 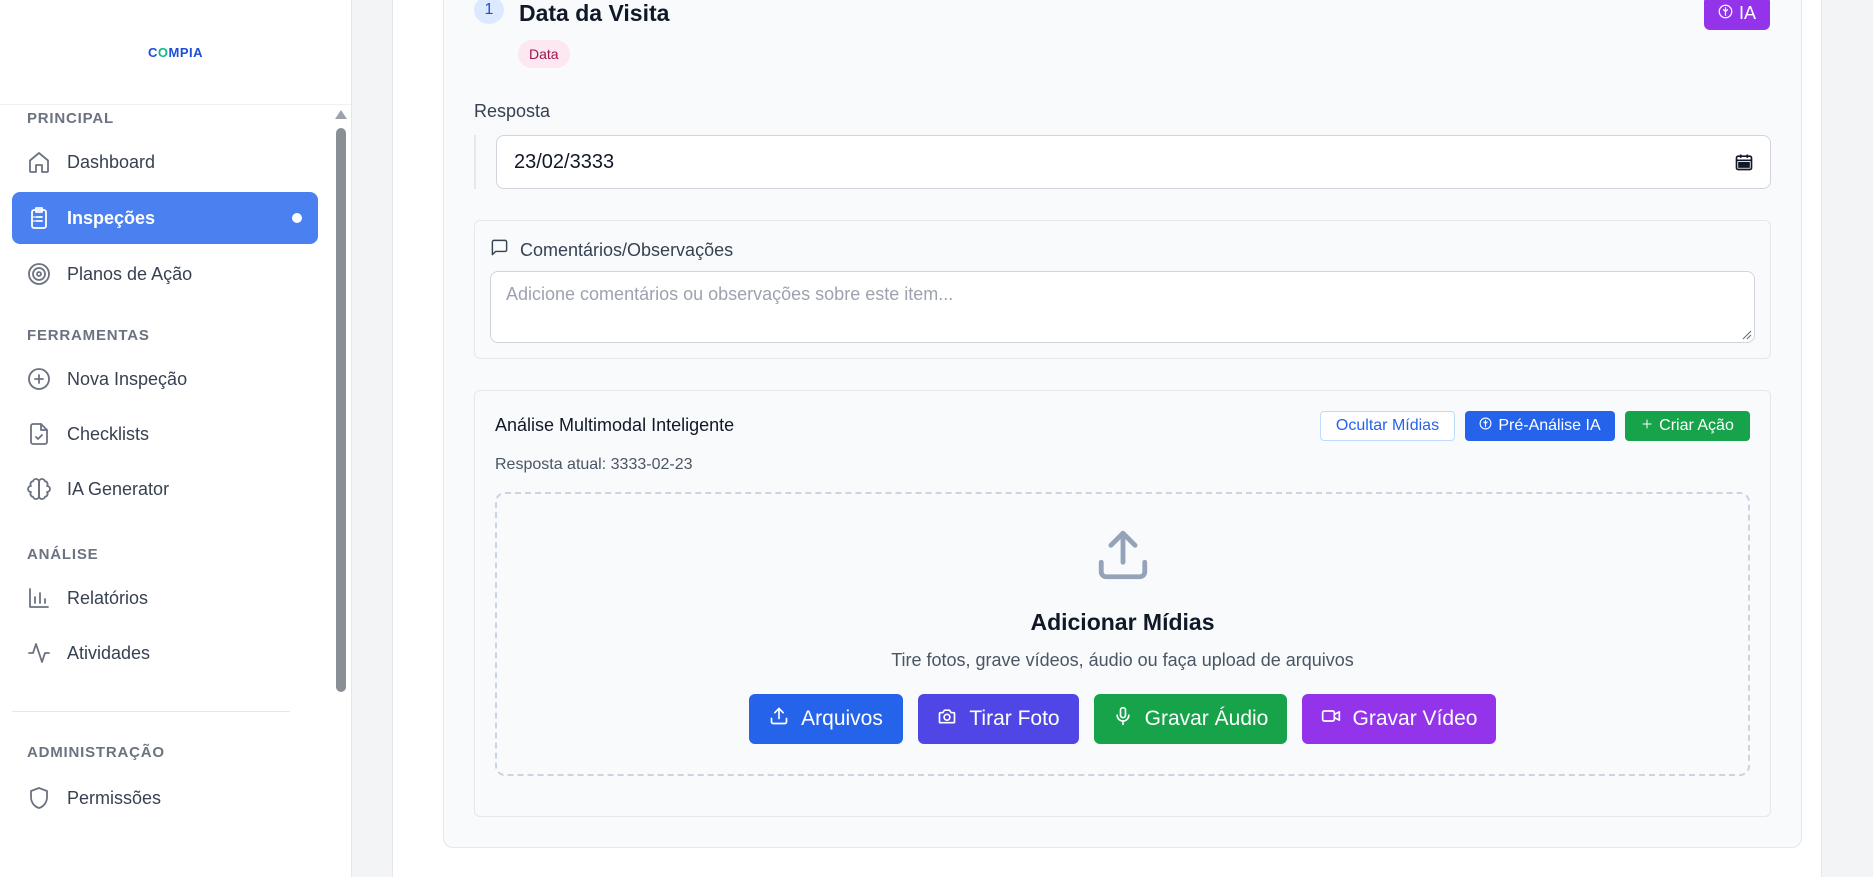 I want to click on sidebar-item-checklists: Checklists, so click(x=165, y=434).